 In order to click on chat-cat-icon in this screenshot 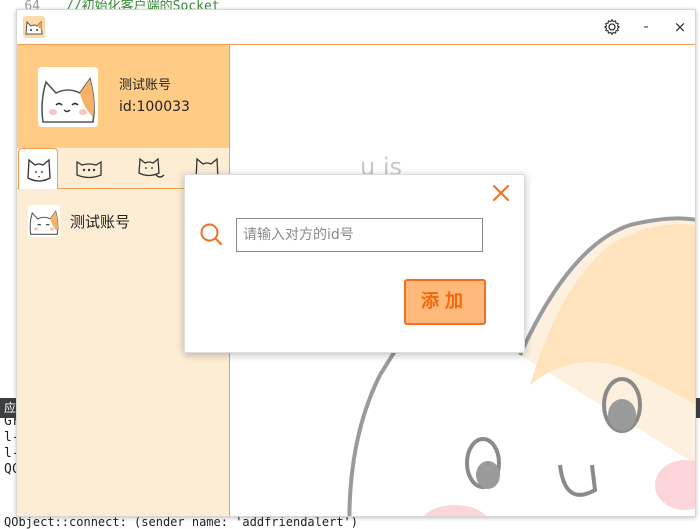, I will do `click(89, 169)`.